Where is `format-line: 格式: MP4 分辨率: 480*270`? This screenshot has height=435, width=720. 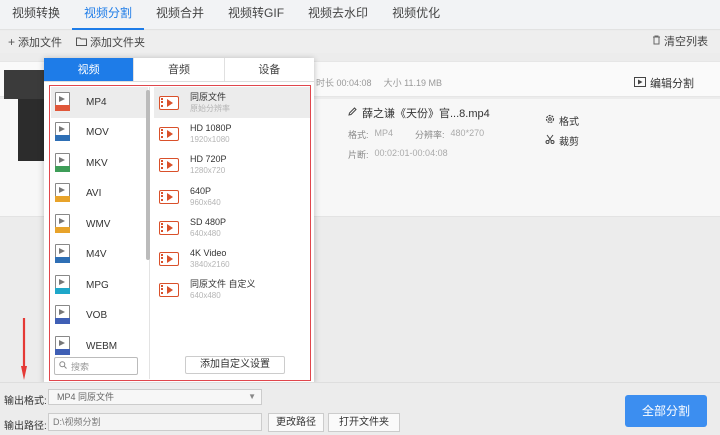
format-line: 格式: MP4 分辨率: 480*270 is located at coordinates (419, 134).